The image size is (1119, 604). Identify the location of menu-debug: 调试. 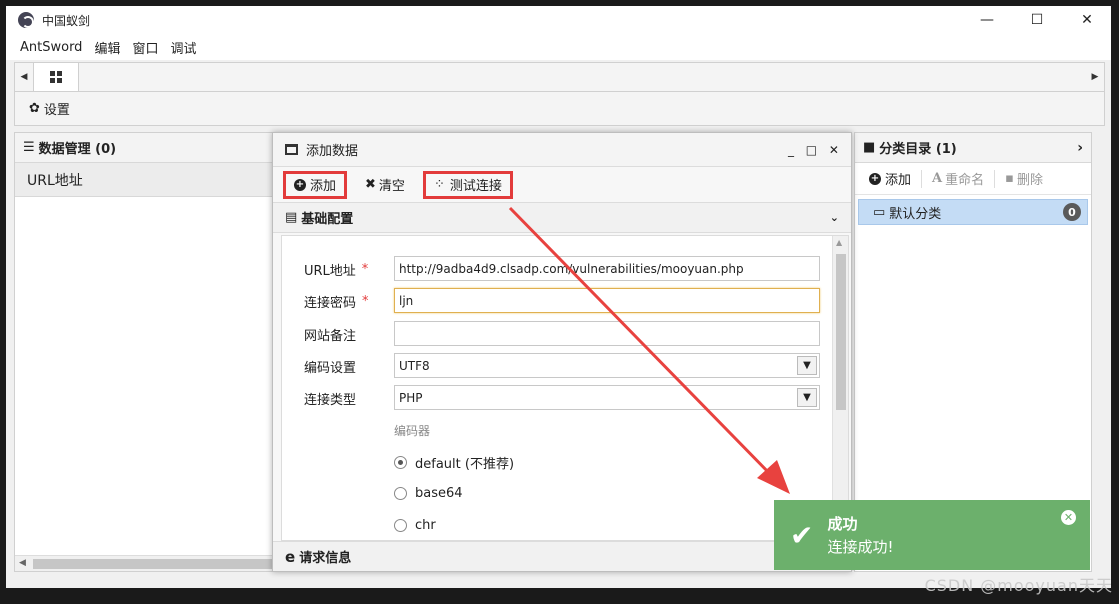
(183, 47).